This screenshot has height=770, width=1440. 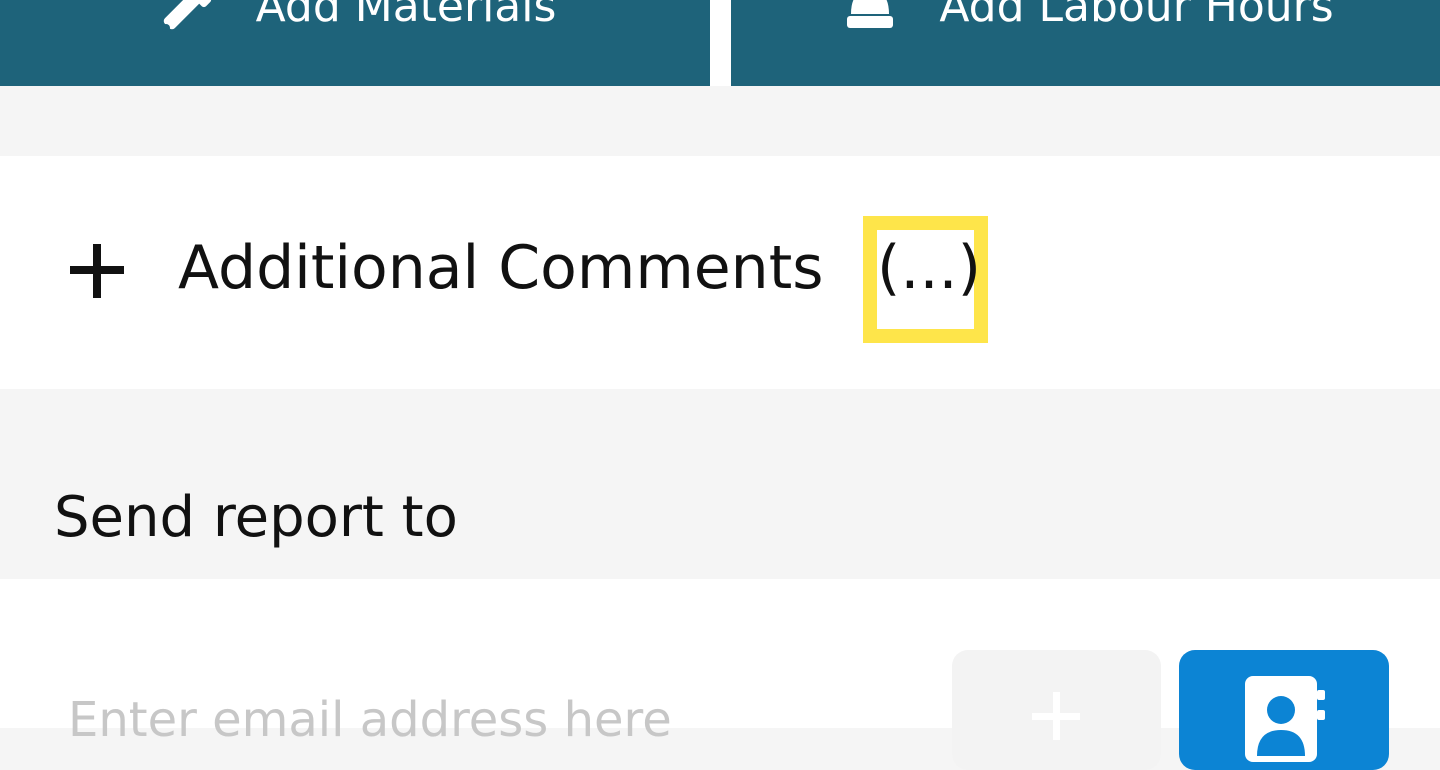 What do you see at coordinates (870, 20) in the screenshot?
I see `hard-hat-icon` at bounding box center [870, 20].